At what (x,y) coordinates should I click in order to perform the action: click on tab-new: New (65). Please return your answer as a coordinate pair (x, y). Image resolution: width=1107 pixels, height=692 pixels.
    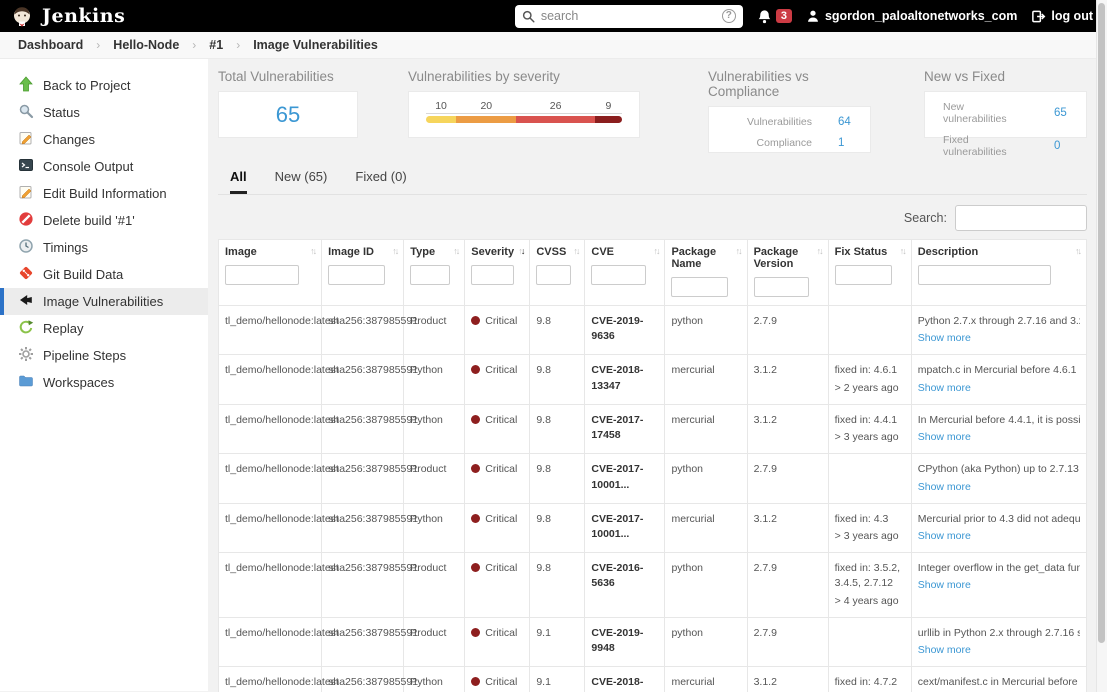
    Looking at the image, I should click on (301, 181).